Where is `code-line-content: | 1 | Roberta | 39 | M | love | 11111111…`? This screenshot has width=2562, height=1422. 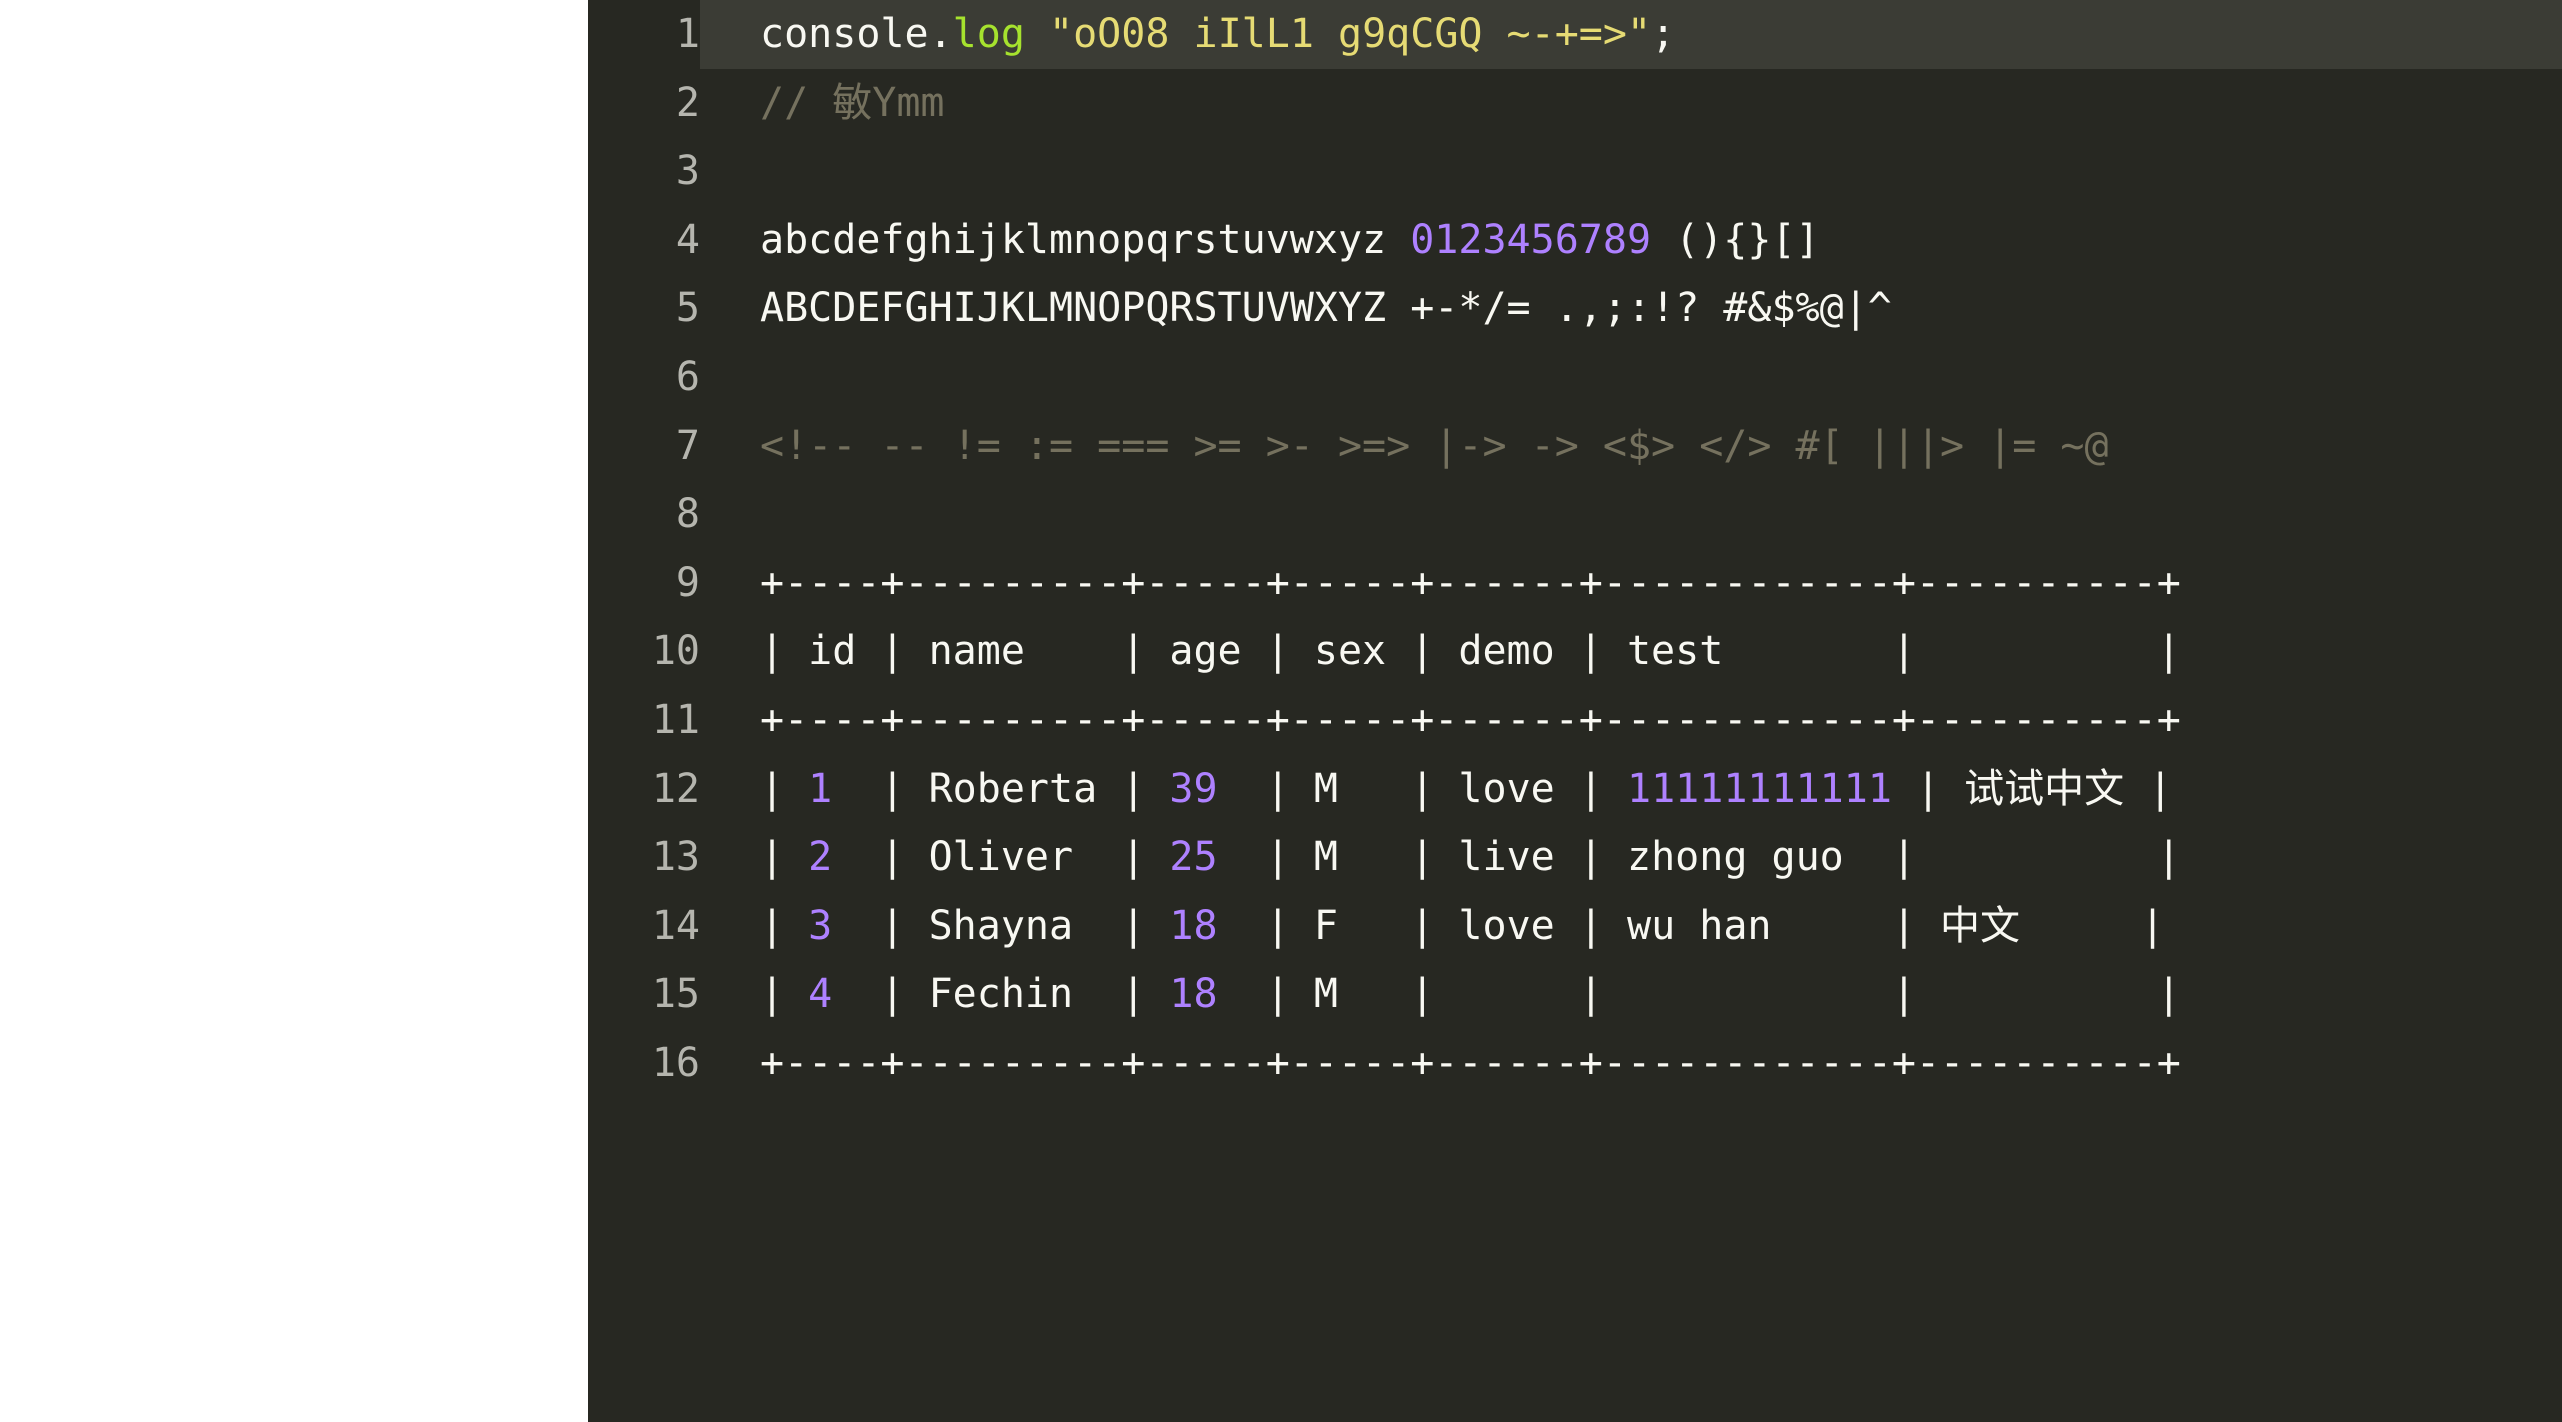 code-line-content: | 1 | Roberta | 39 | M | love | 11111111… is located at coordinates (1631, 789).